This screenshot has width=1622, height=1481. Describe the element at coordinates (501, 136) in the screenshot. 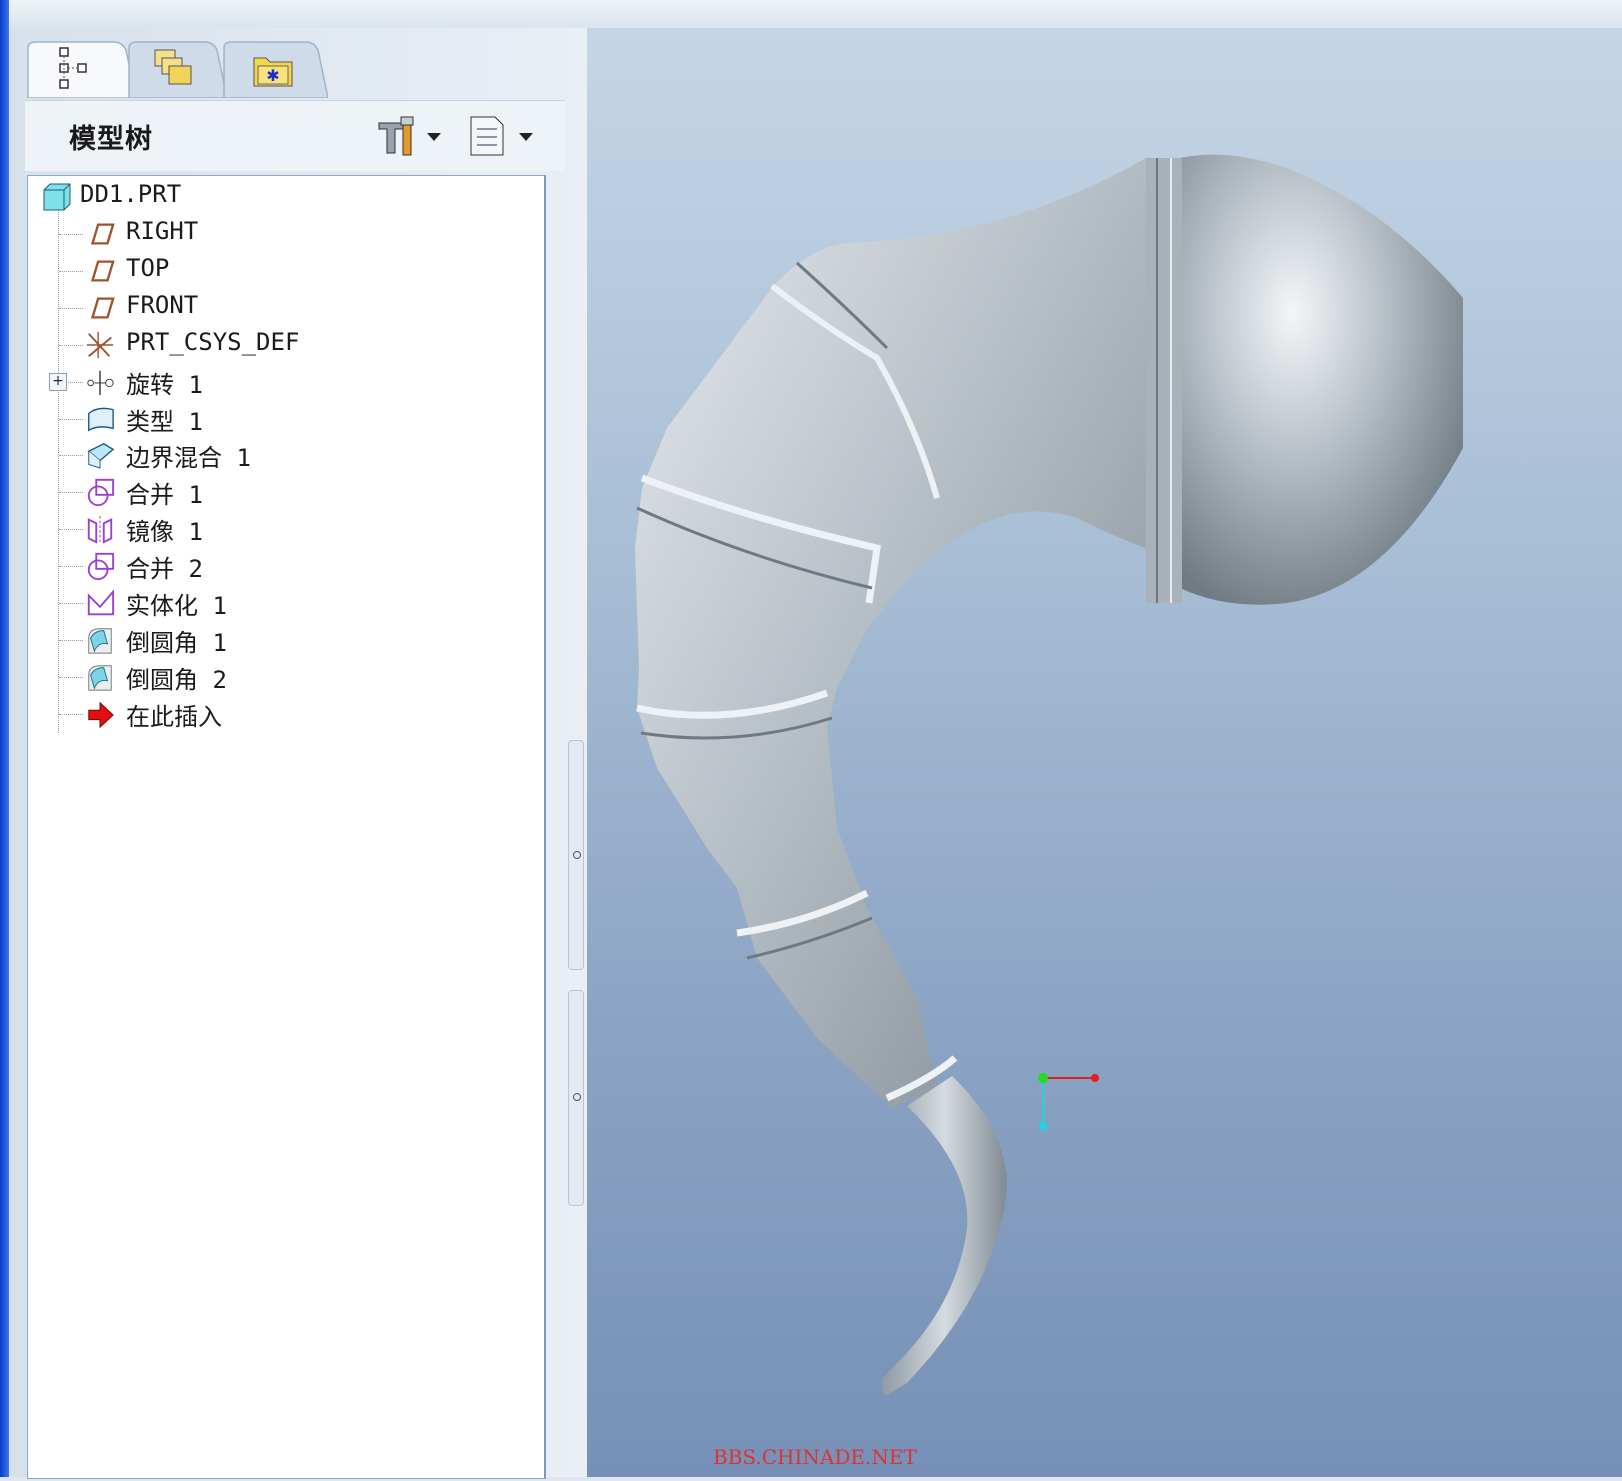

I see `show-list-icon` at that location.